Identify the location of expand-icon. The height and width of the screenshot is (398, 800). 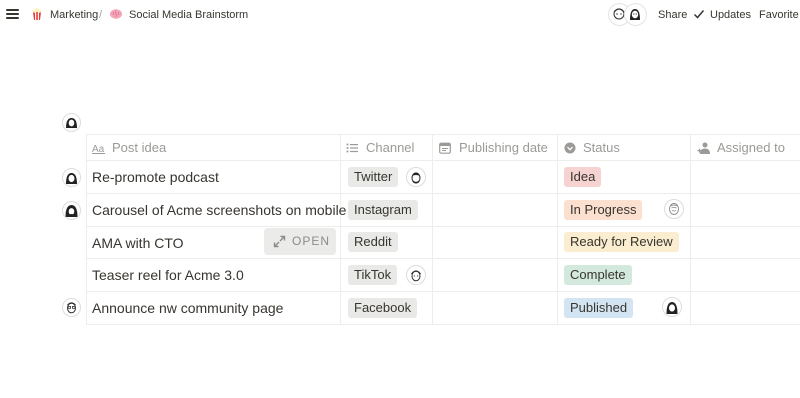
(279, 241).